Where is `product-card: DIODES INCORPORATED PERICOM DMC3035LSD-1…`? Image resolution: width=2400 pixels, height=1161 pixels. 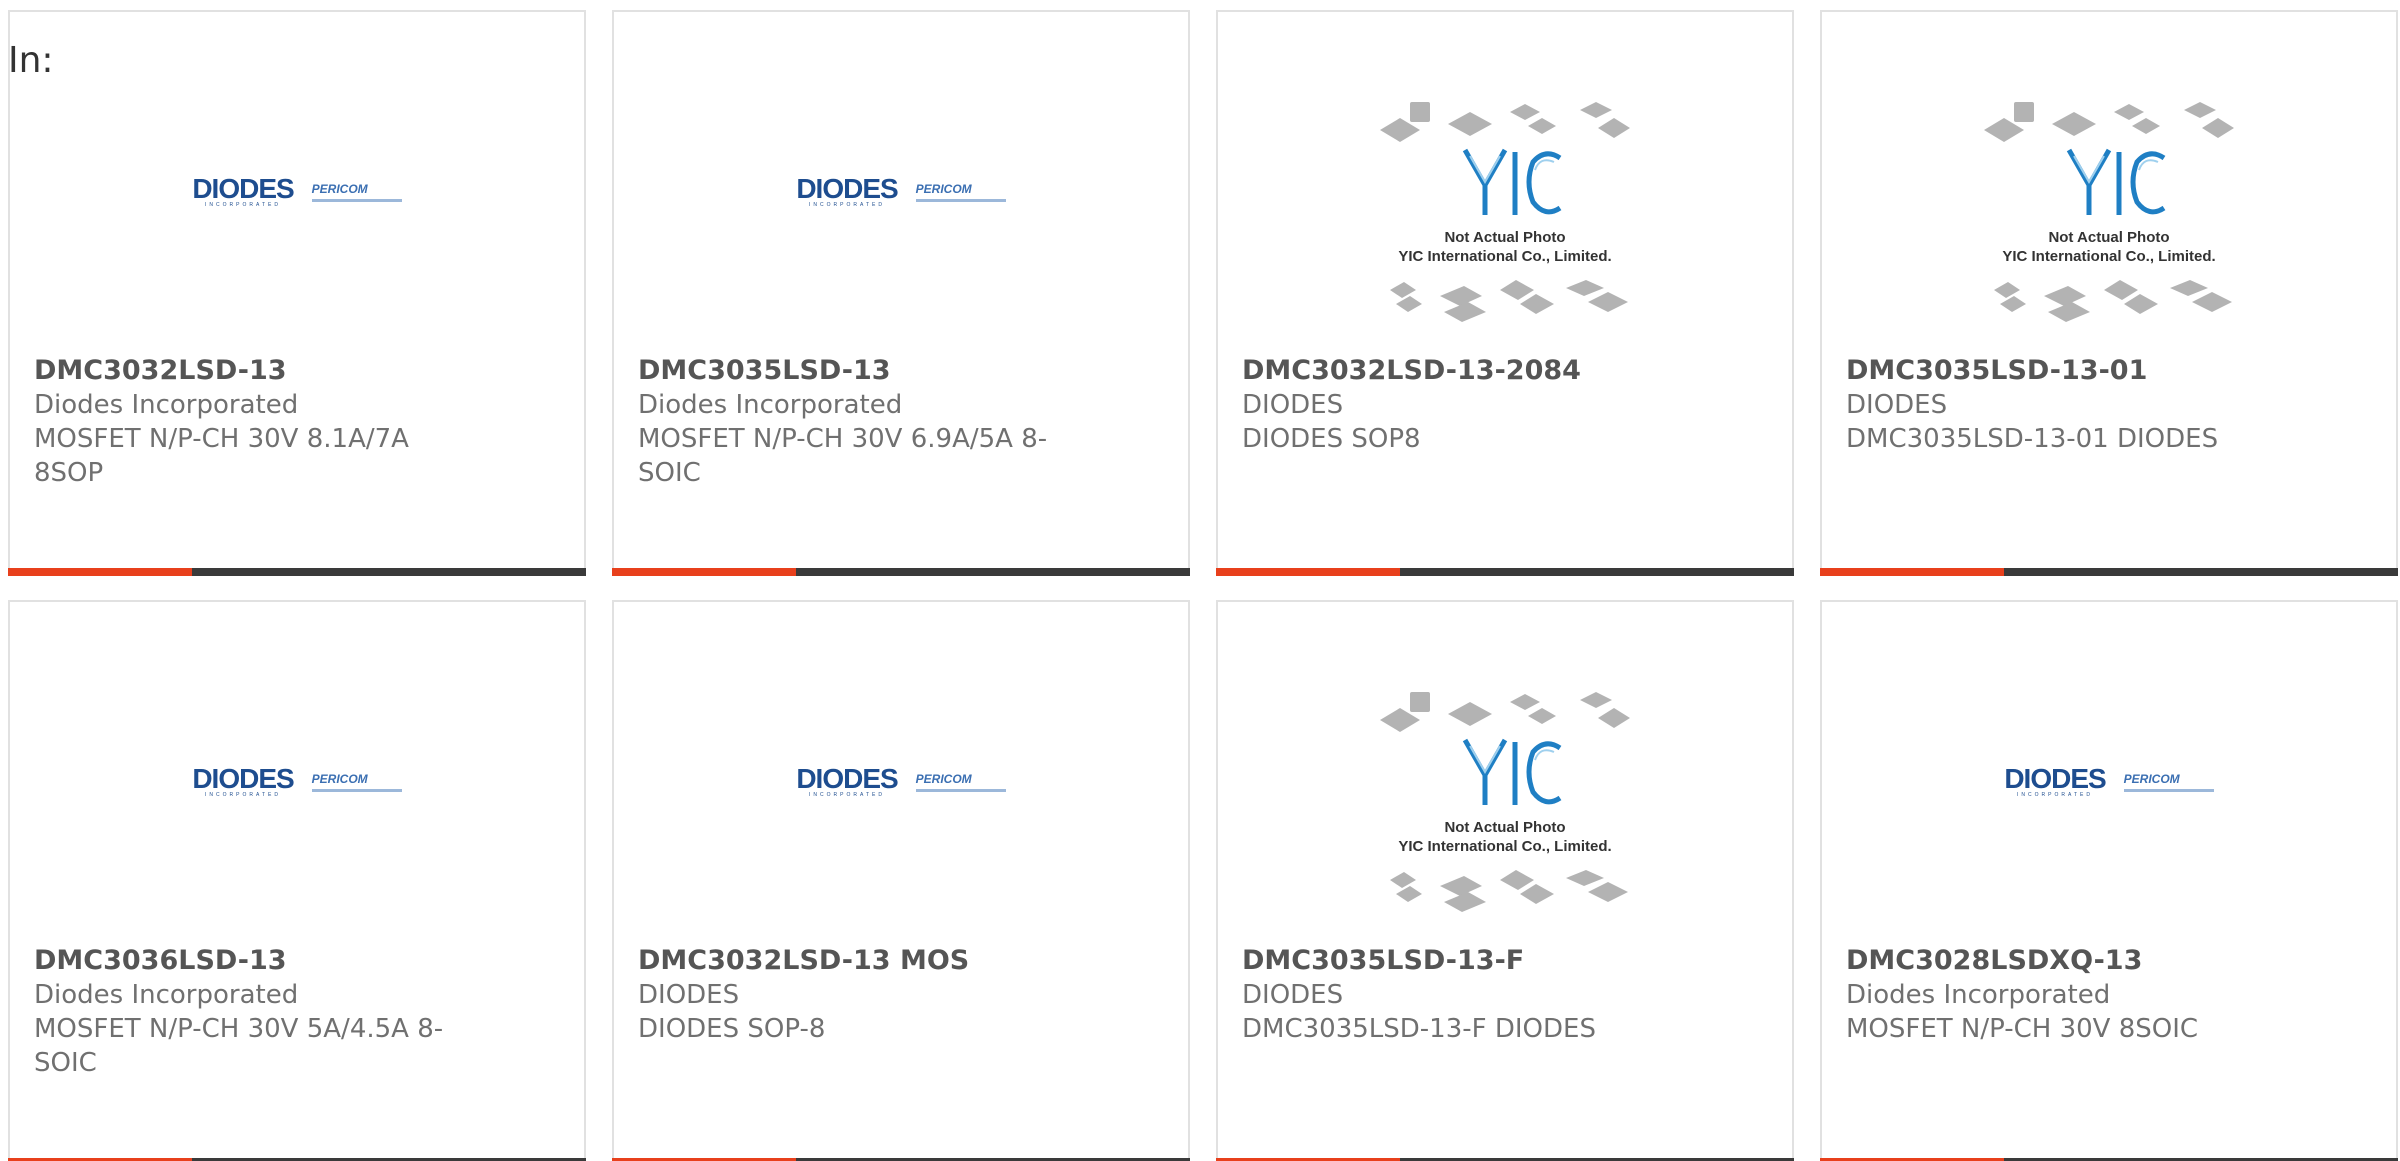 product-card: DIODES INCORPORATED PERICOM DMC3035LSD-1… is located at coordinates (901, 293).